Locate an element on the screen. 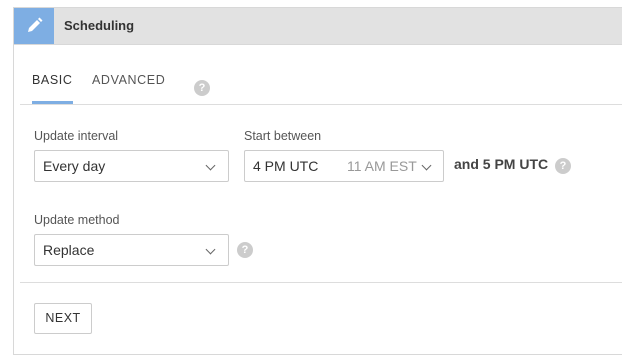 This screenshot has height=363, width=622. start-time-secondary: 11 AM EST is located at coordinates (382, 166).